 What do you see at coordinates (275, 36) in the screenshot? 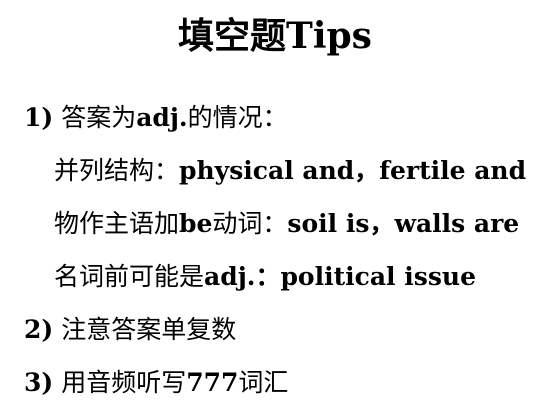
I see `slide-title: 填空题Tips` at bounding box center [275, 36].